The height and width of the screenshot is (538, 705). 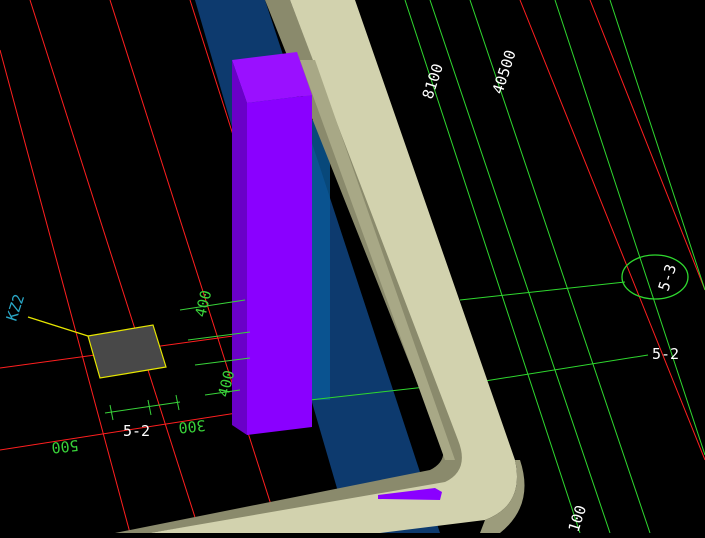 What do you see at coordinates (665, 354) in the screenshot?
I see `axis-label-5-2-right: 5-2` at bounding box center [665, 354].